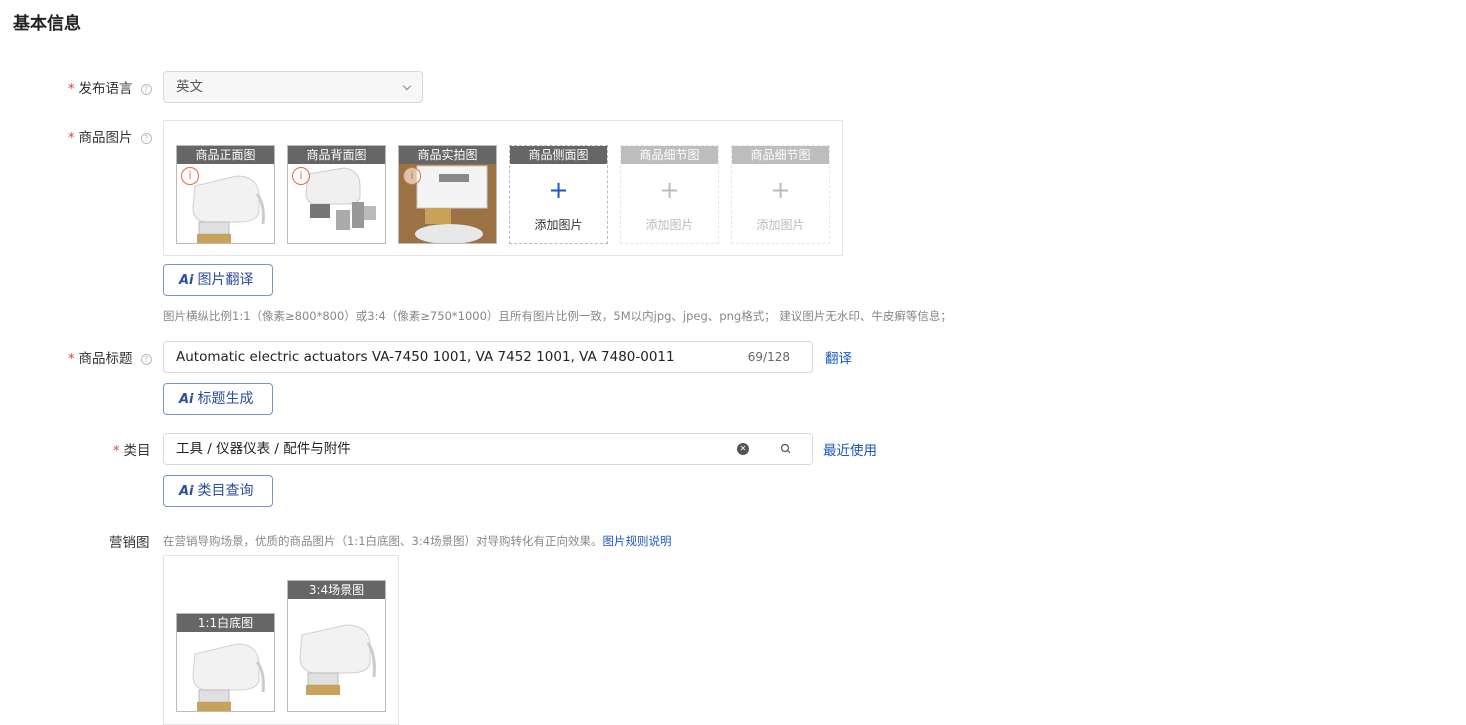 This screenshot has width=1466, height=725. Describe the element at coordinates (407, 86) in the screenshot. I see `chevron-down-icon` at that location.